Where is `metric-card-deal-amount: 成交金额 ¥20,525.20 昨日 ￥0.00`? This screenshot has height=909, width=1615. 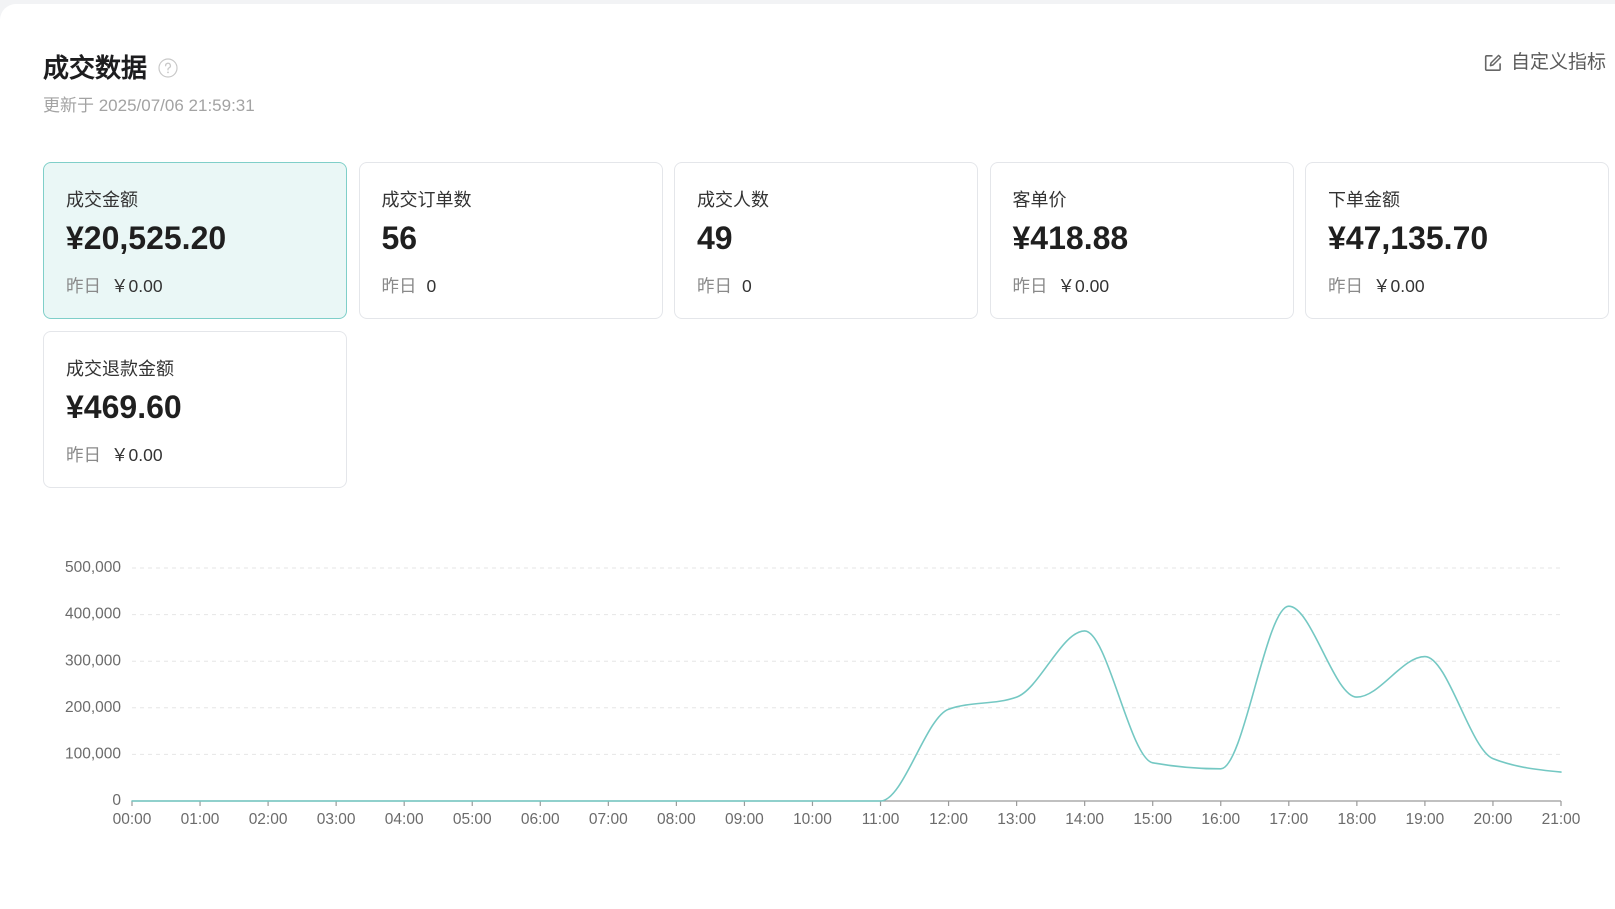
metric-card-deal-amount: 成交金额 ¥20,525.20 昨日 ￥0.00 is located at coordinates (195, 240).